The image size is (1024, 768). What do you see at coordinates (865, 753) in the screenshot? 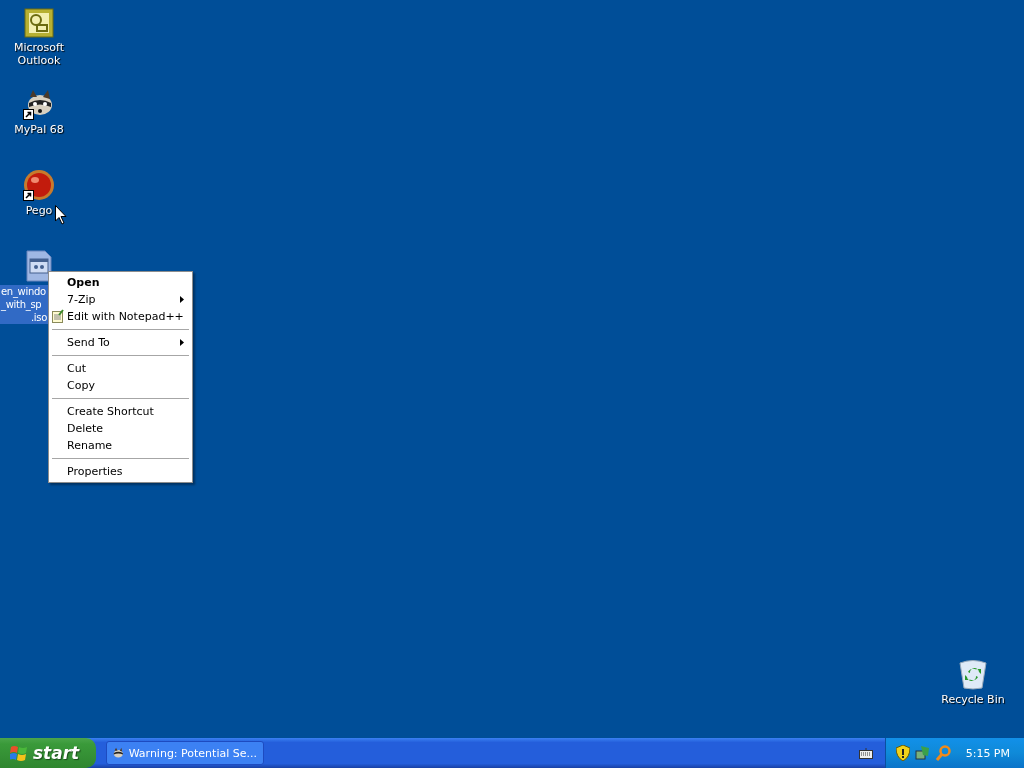
I see `keyboard-icon` at bounding box center [865, 753].